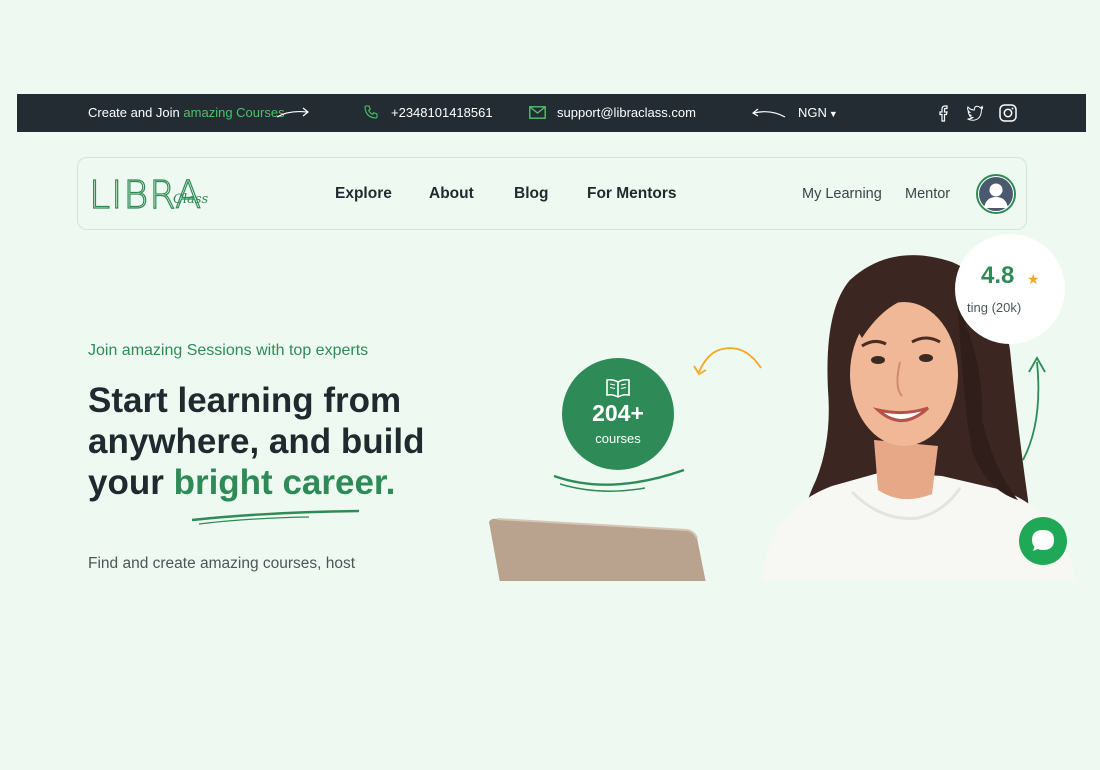 This screenshot has height=770, width=1100. I want to click on brush-underline, so click(275, 517).